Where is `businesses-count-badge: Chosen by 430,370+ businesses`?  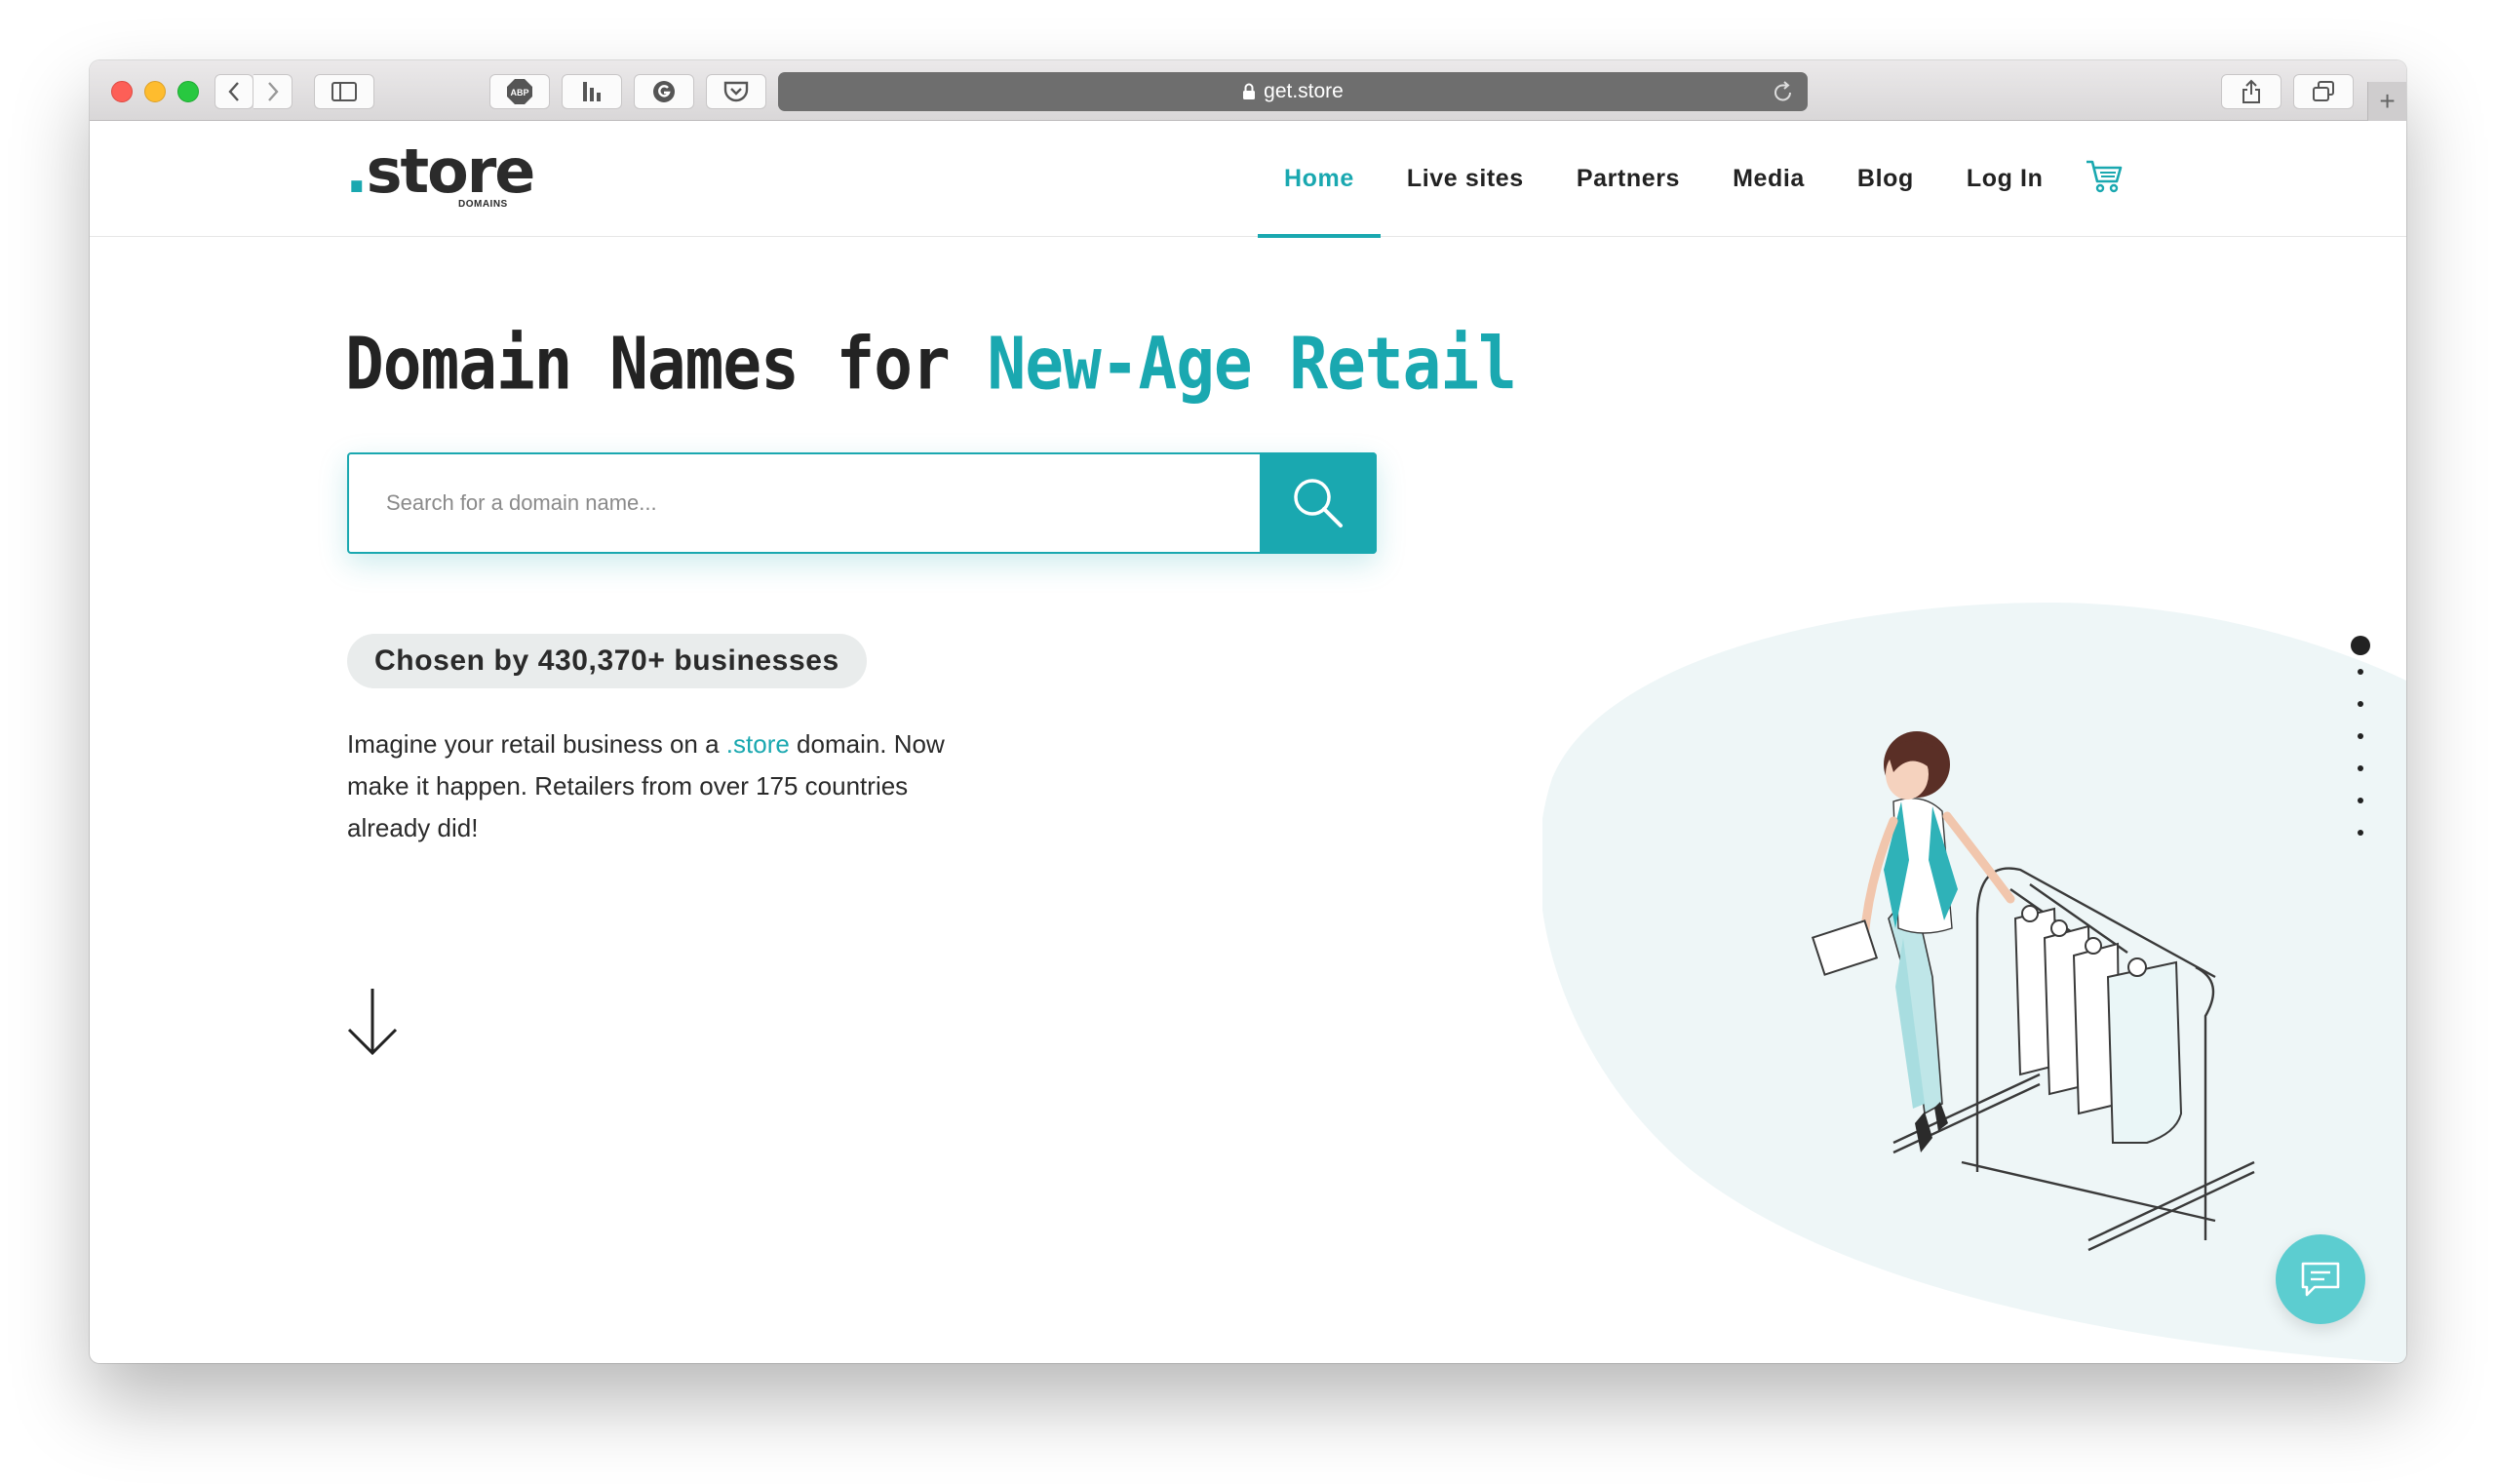 businesses-count-badge: Chosen by 430,370+ businesses is located at coordinates (607, 661).